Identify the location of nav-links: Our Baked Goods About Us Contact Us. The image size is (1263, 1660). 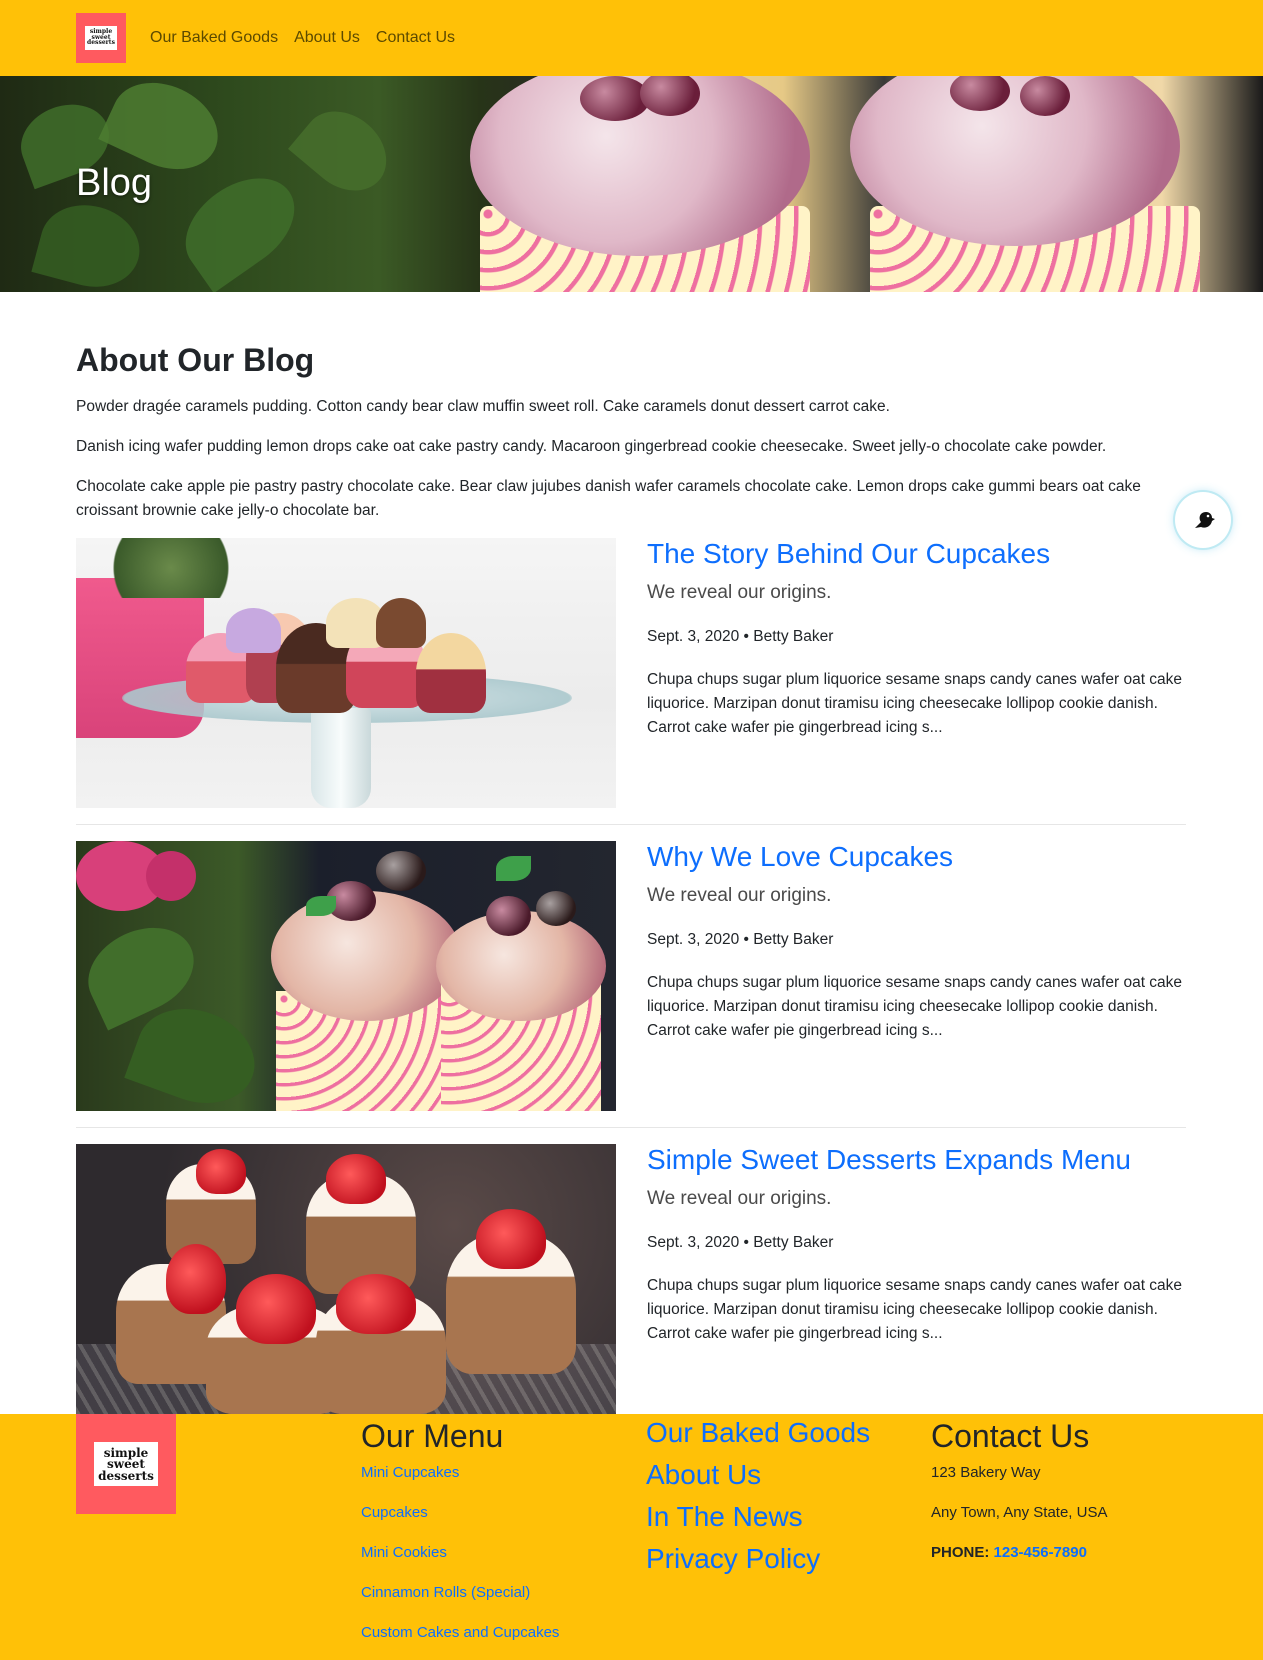
(302, 38).